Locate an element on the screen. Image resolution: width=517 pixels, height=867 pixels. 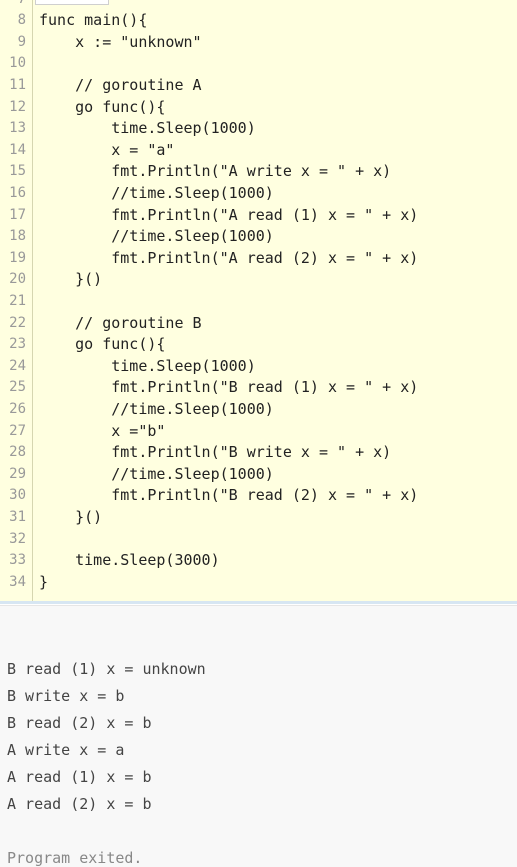
code-line: x := "unknown" is located at coordinates (120, 43).